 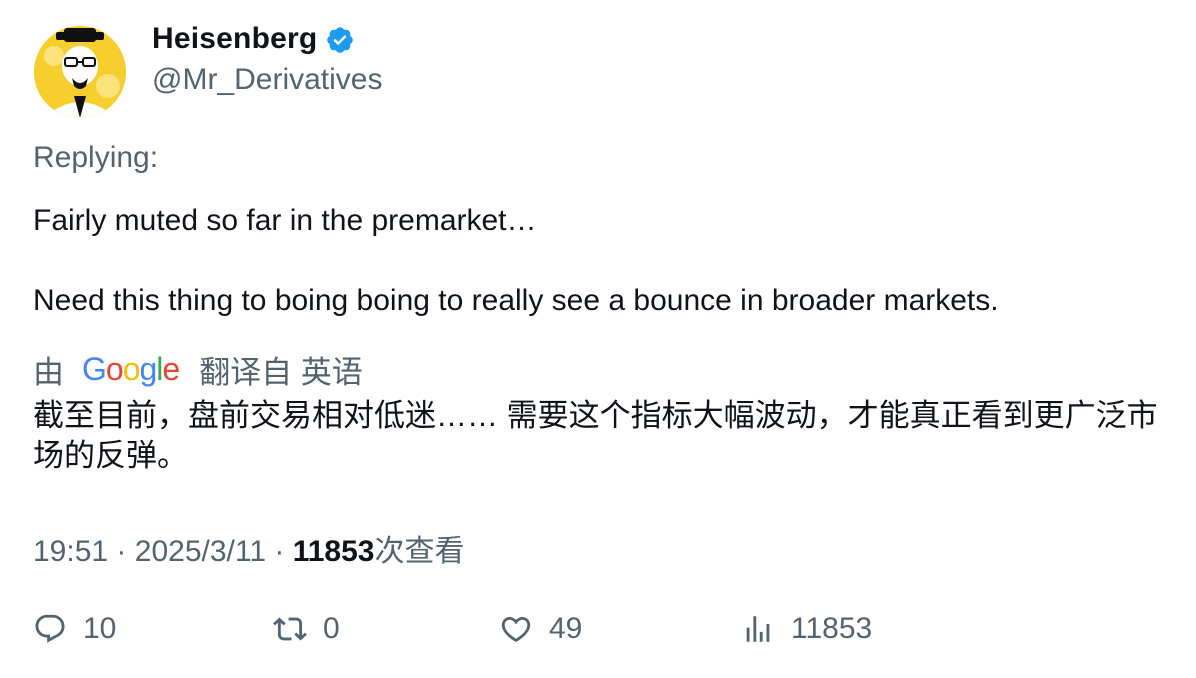 I want to click on translation-attribution: 由 Google 翻译自 英语, so click(x=198, y=369).